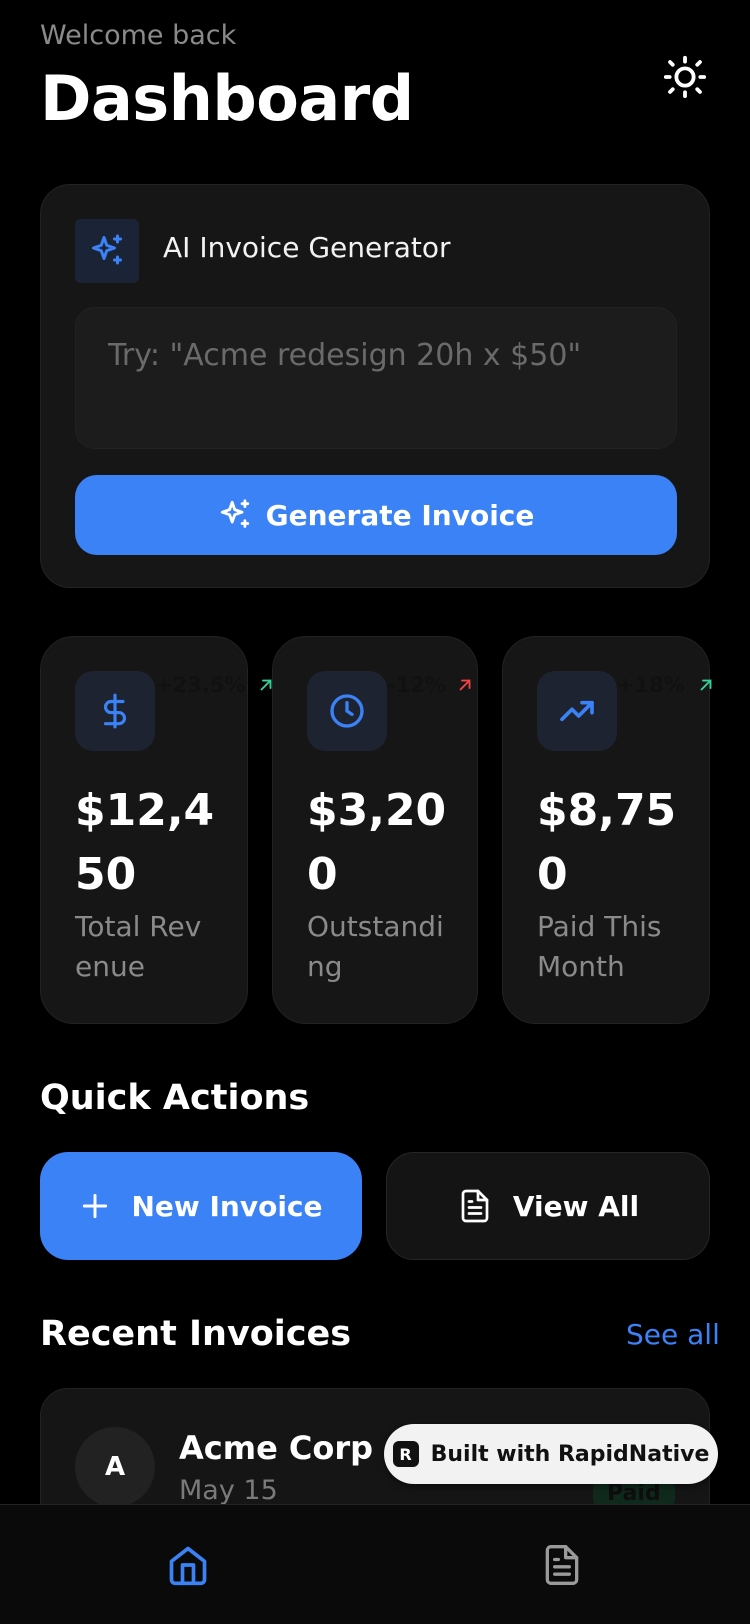 This screenshot has width=750, height=1624. Describe the element at coordinates (115, 1467) in the screenshot. I see `avatar: A` at that location.